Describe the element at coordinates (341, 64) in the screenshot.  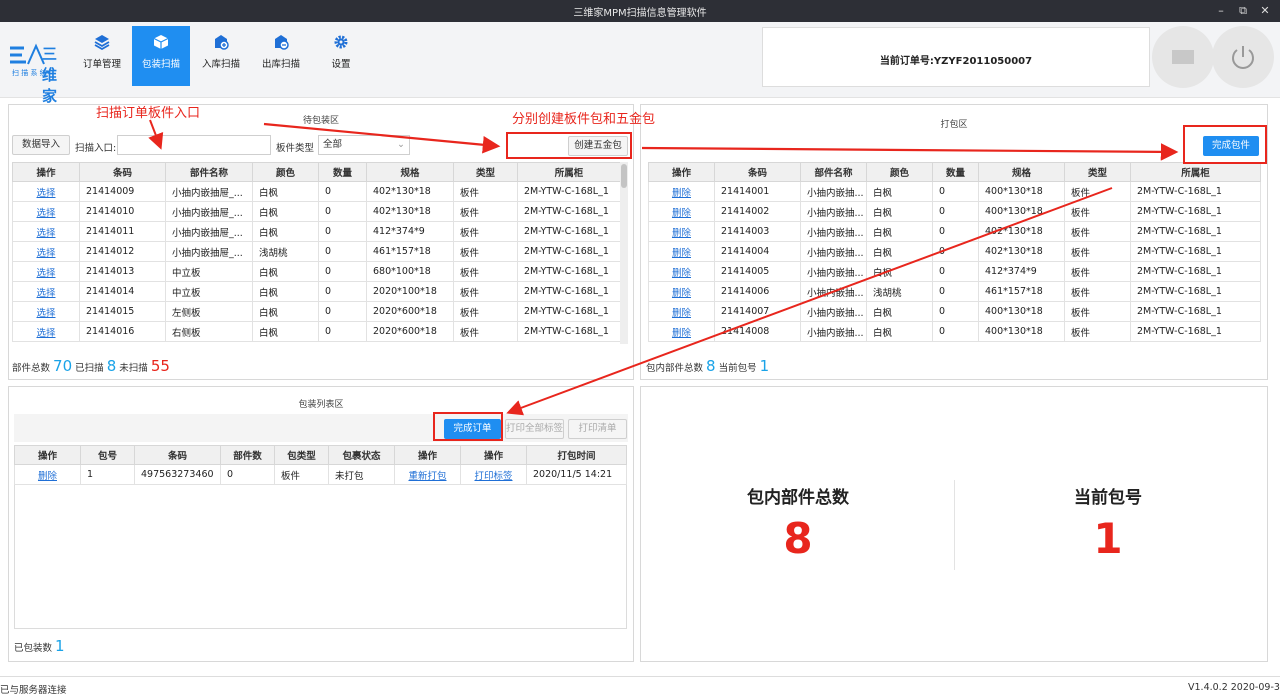
I see `nav-label: 设置` at that location.